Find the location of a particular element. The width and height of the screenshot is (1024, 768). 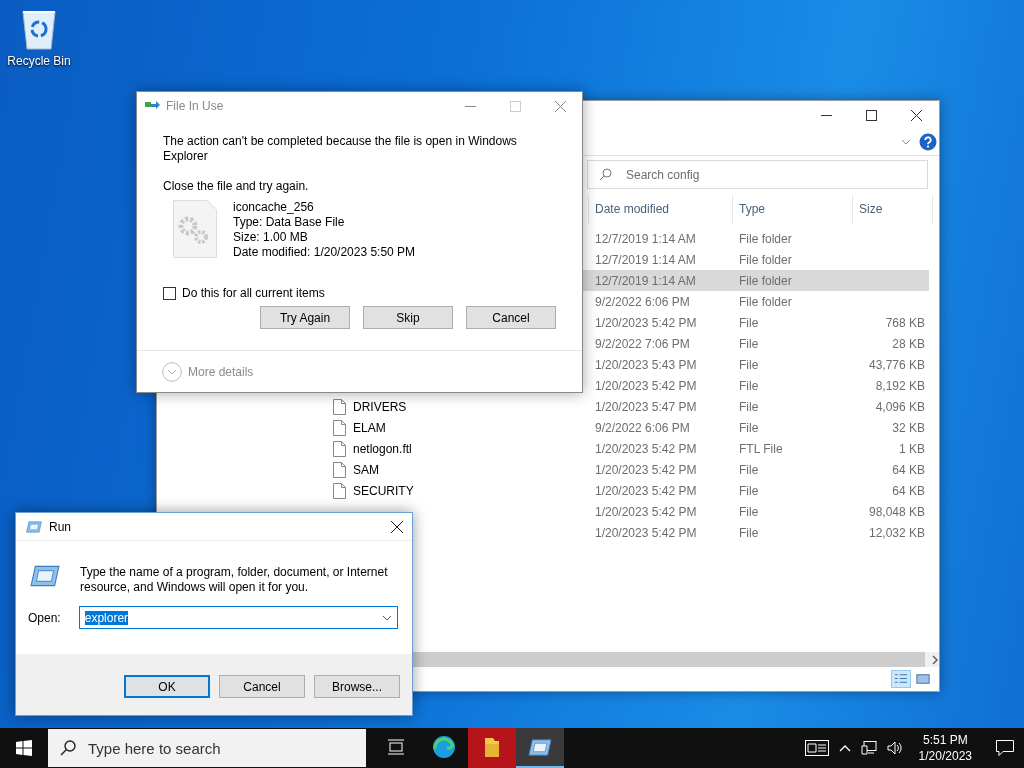

window-title: Run is located at coordinates (60, 526).